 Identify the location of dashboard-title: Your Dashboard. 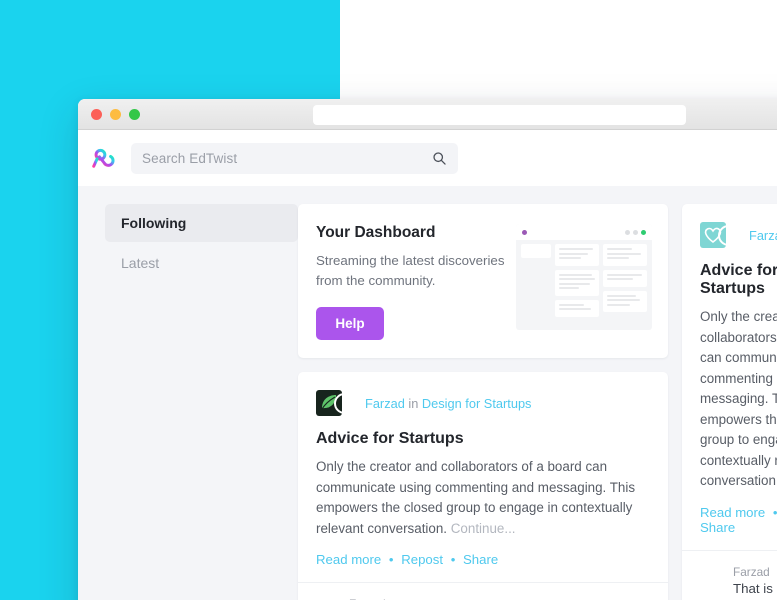
(376, 232).